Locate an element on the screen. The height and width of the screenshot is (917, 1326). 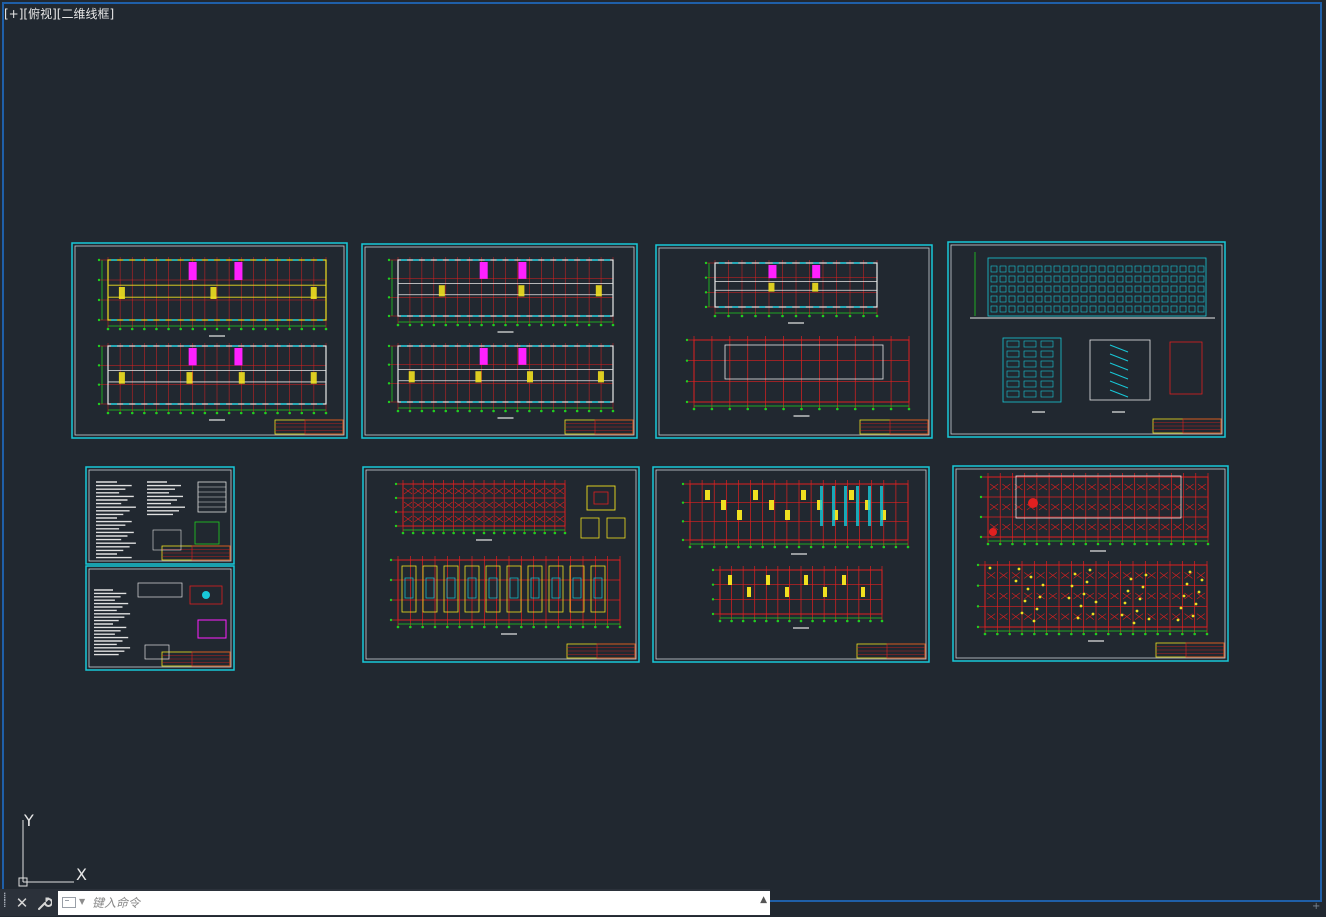
close-icon: ✕ is located at coordinates (22, 903).